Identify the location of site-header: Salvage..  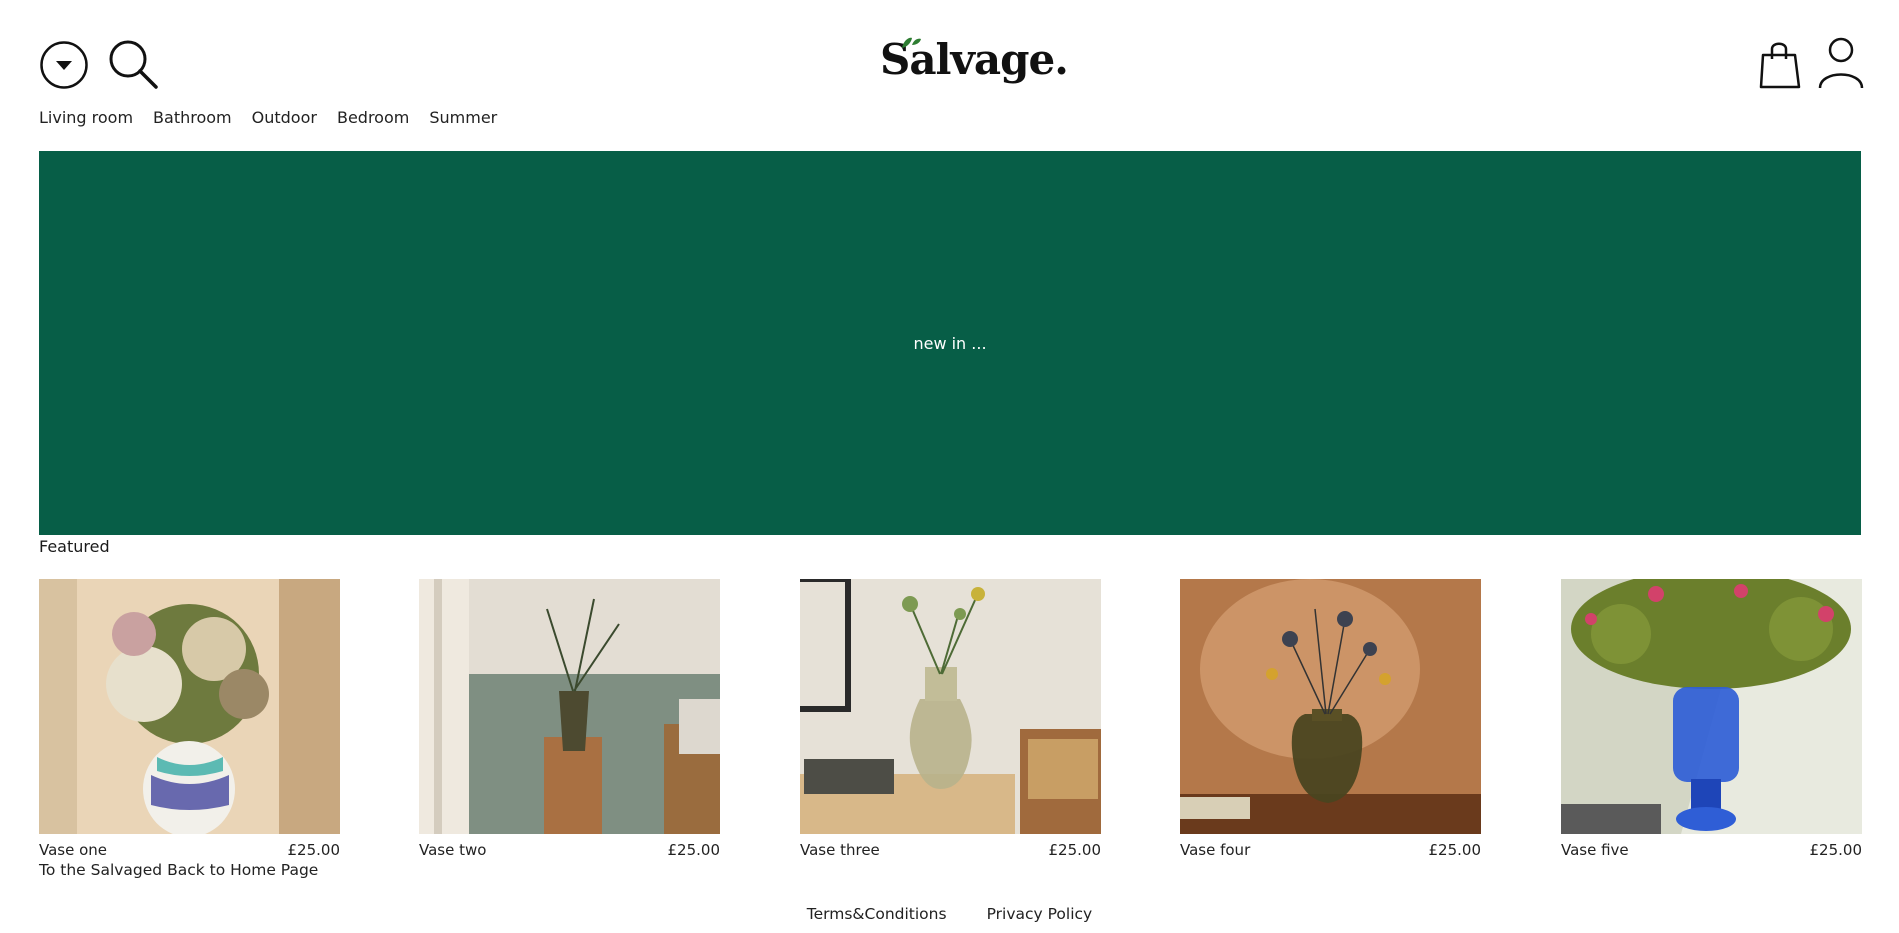
(949, 50).